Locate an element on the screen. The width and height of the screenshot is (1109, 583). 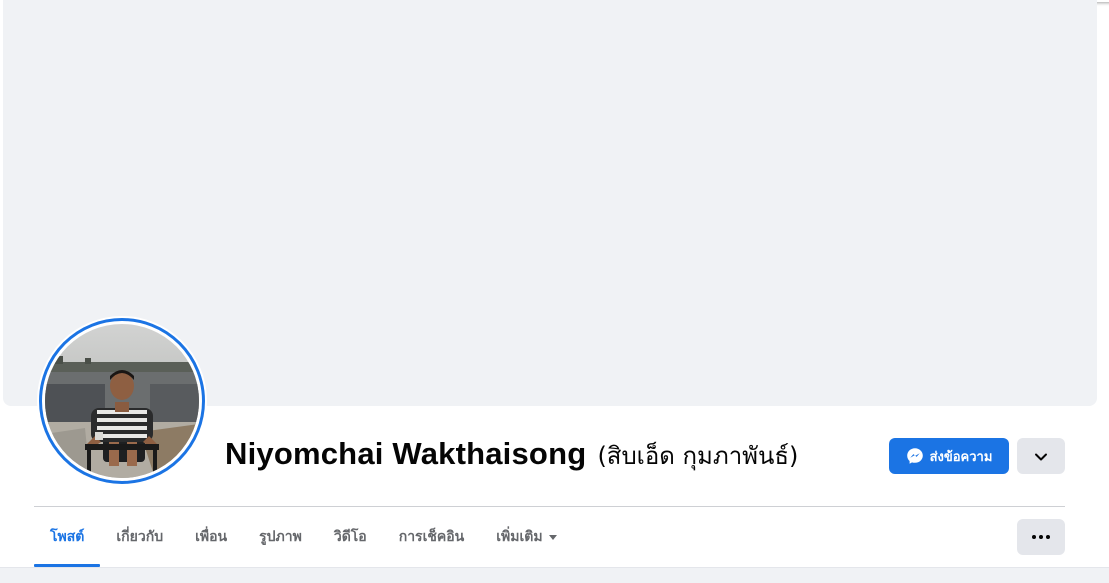
tab-label: รูปภาพ is located at coordinates (280, 537).